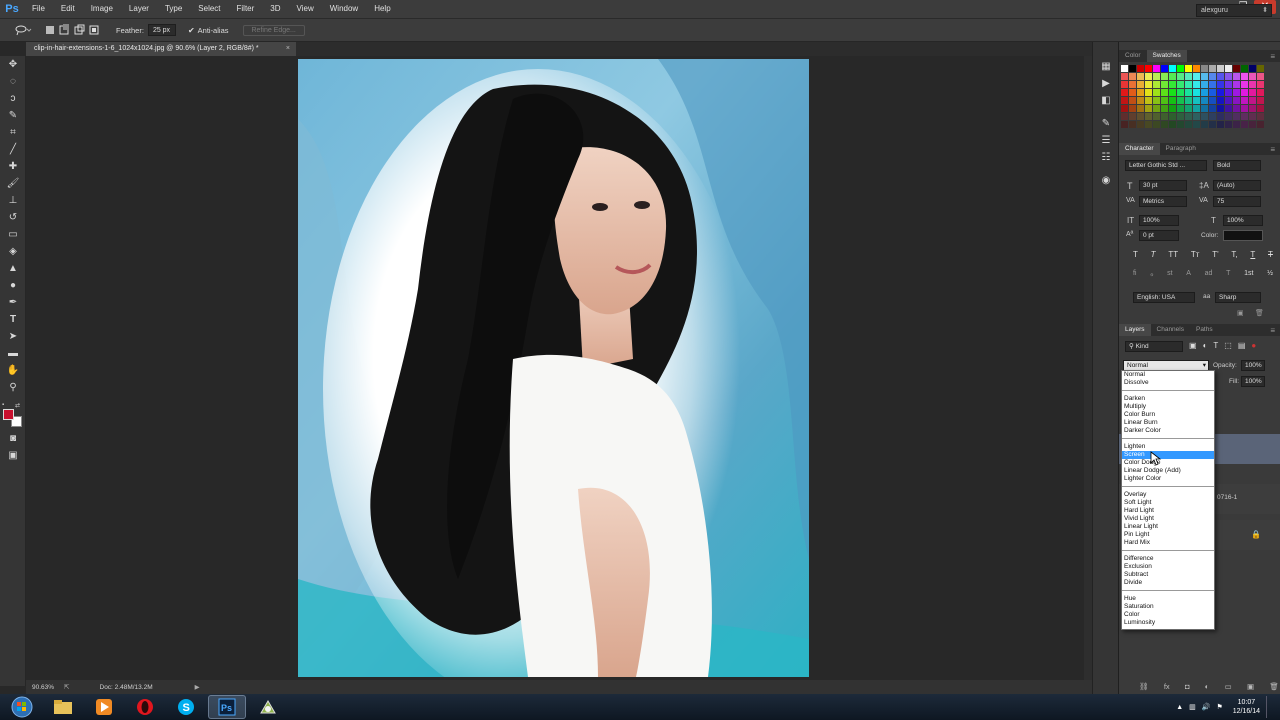  What do you see at coordinates (1088, 368) in the screenshot?
I see `vertical-scrollbar` at bounding box center [1088, 368].